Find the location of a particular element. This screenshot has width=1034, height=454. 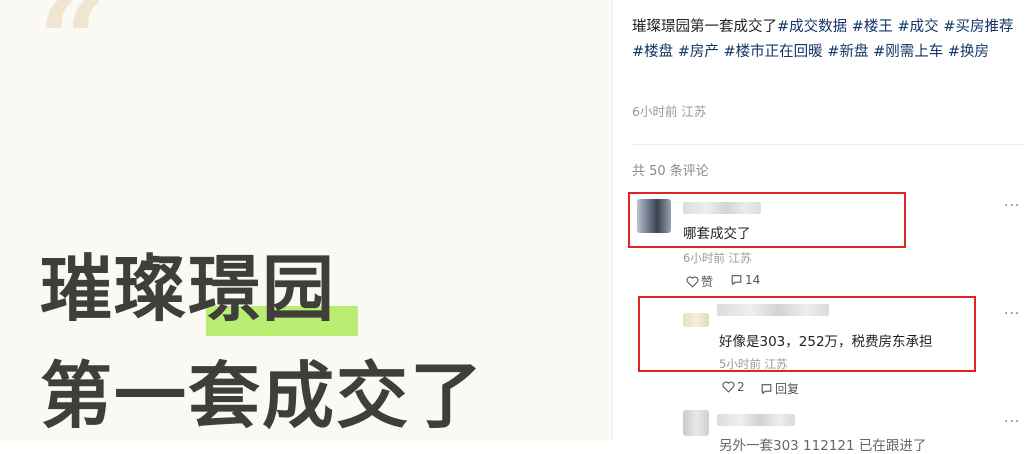

like-count: 2 is located at coordinates (741, 387).